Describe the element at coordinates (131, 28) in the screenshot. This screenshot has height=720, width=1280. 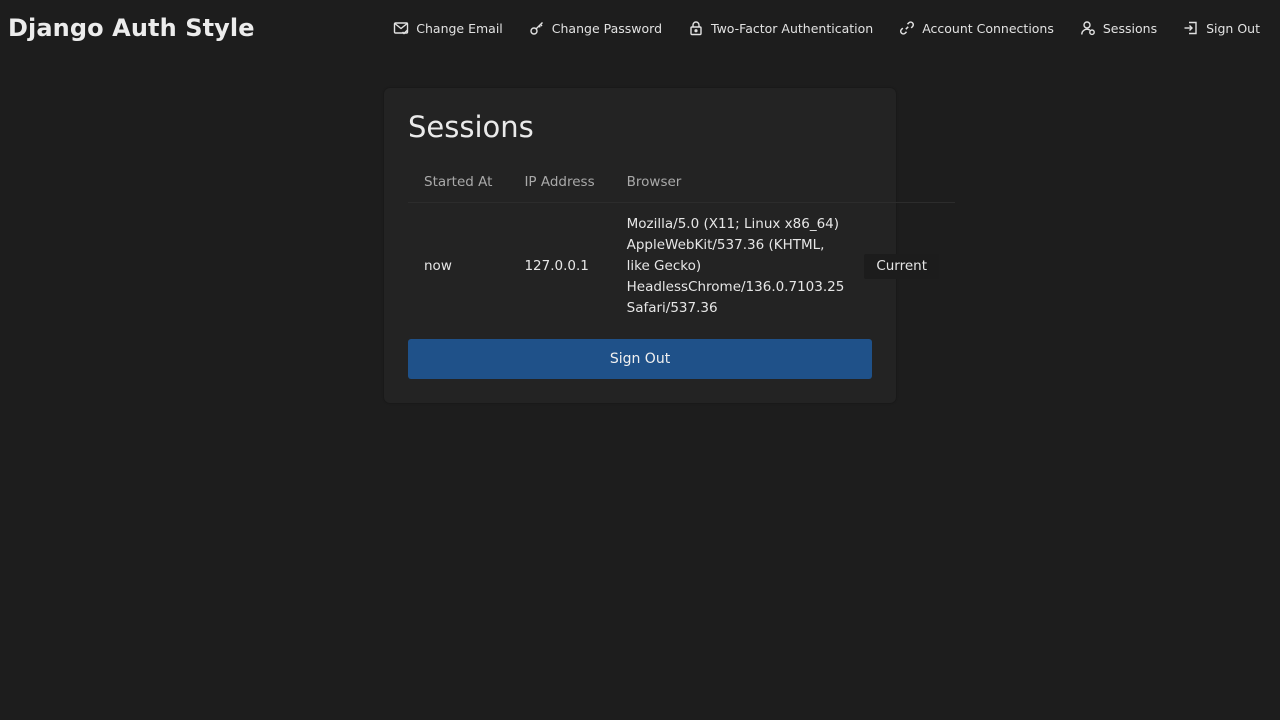
I see `brand-title: Django Auth Style` at that location.